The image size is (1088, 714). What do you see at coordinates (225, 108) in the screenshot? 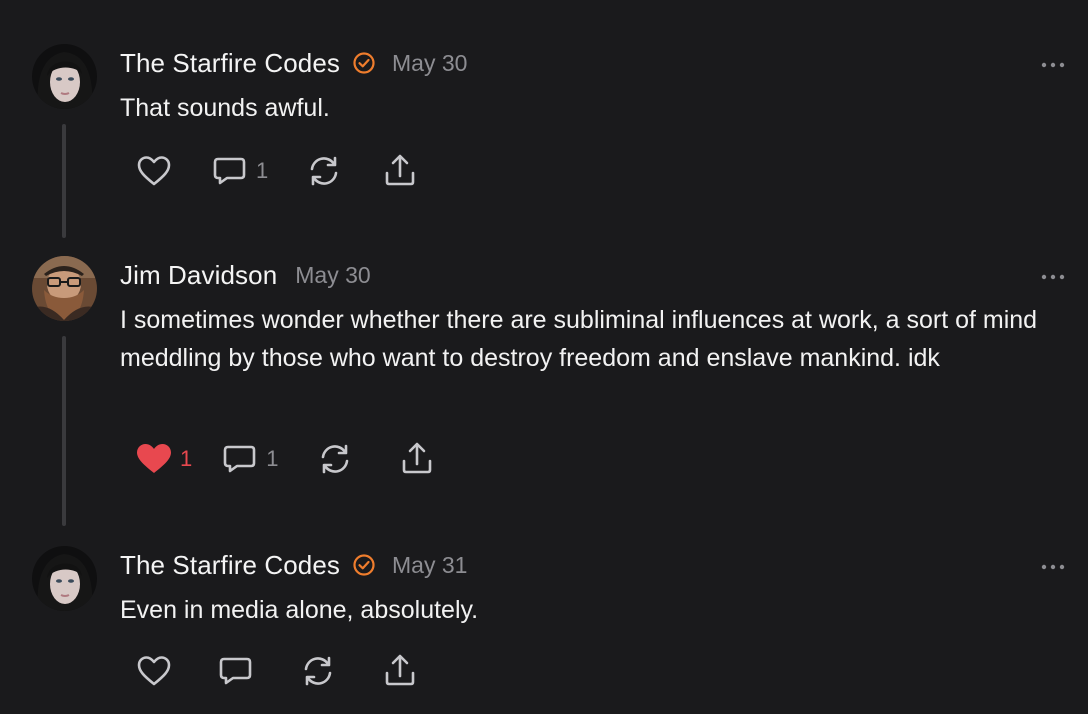
I see `comment-text: That sounds awful.` at bounding box center [225, 108].